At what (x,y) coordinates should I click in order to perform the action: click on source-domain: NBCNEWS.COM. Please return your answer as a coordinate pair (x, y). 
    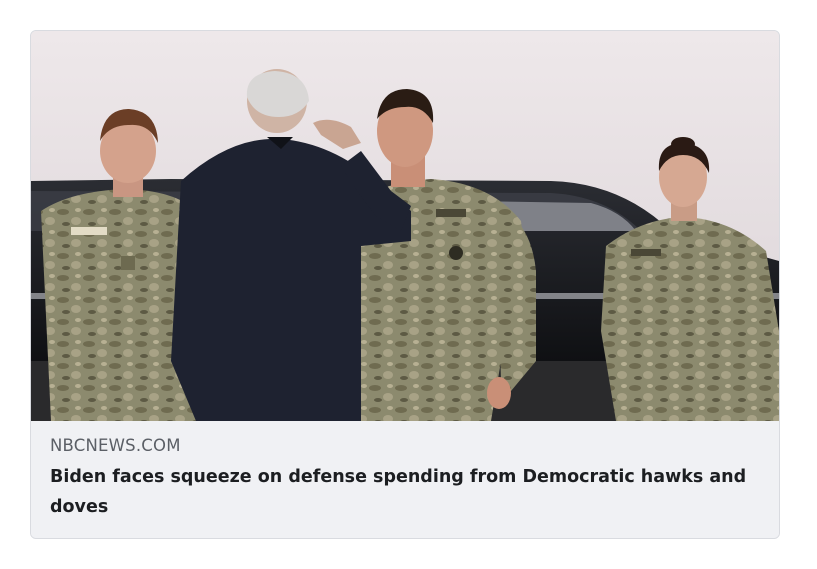
    Looking at the image, I should click on (115, 445).